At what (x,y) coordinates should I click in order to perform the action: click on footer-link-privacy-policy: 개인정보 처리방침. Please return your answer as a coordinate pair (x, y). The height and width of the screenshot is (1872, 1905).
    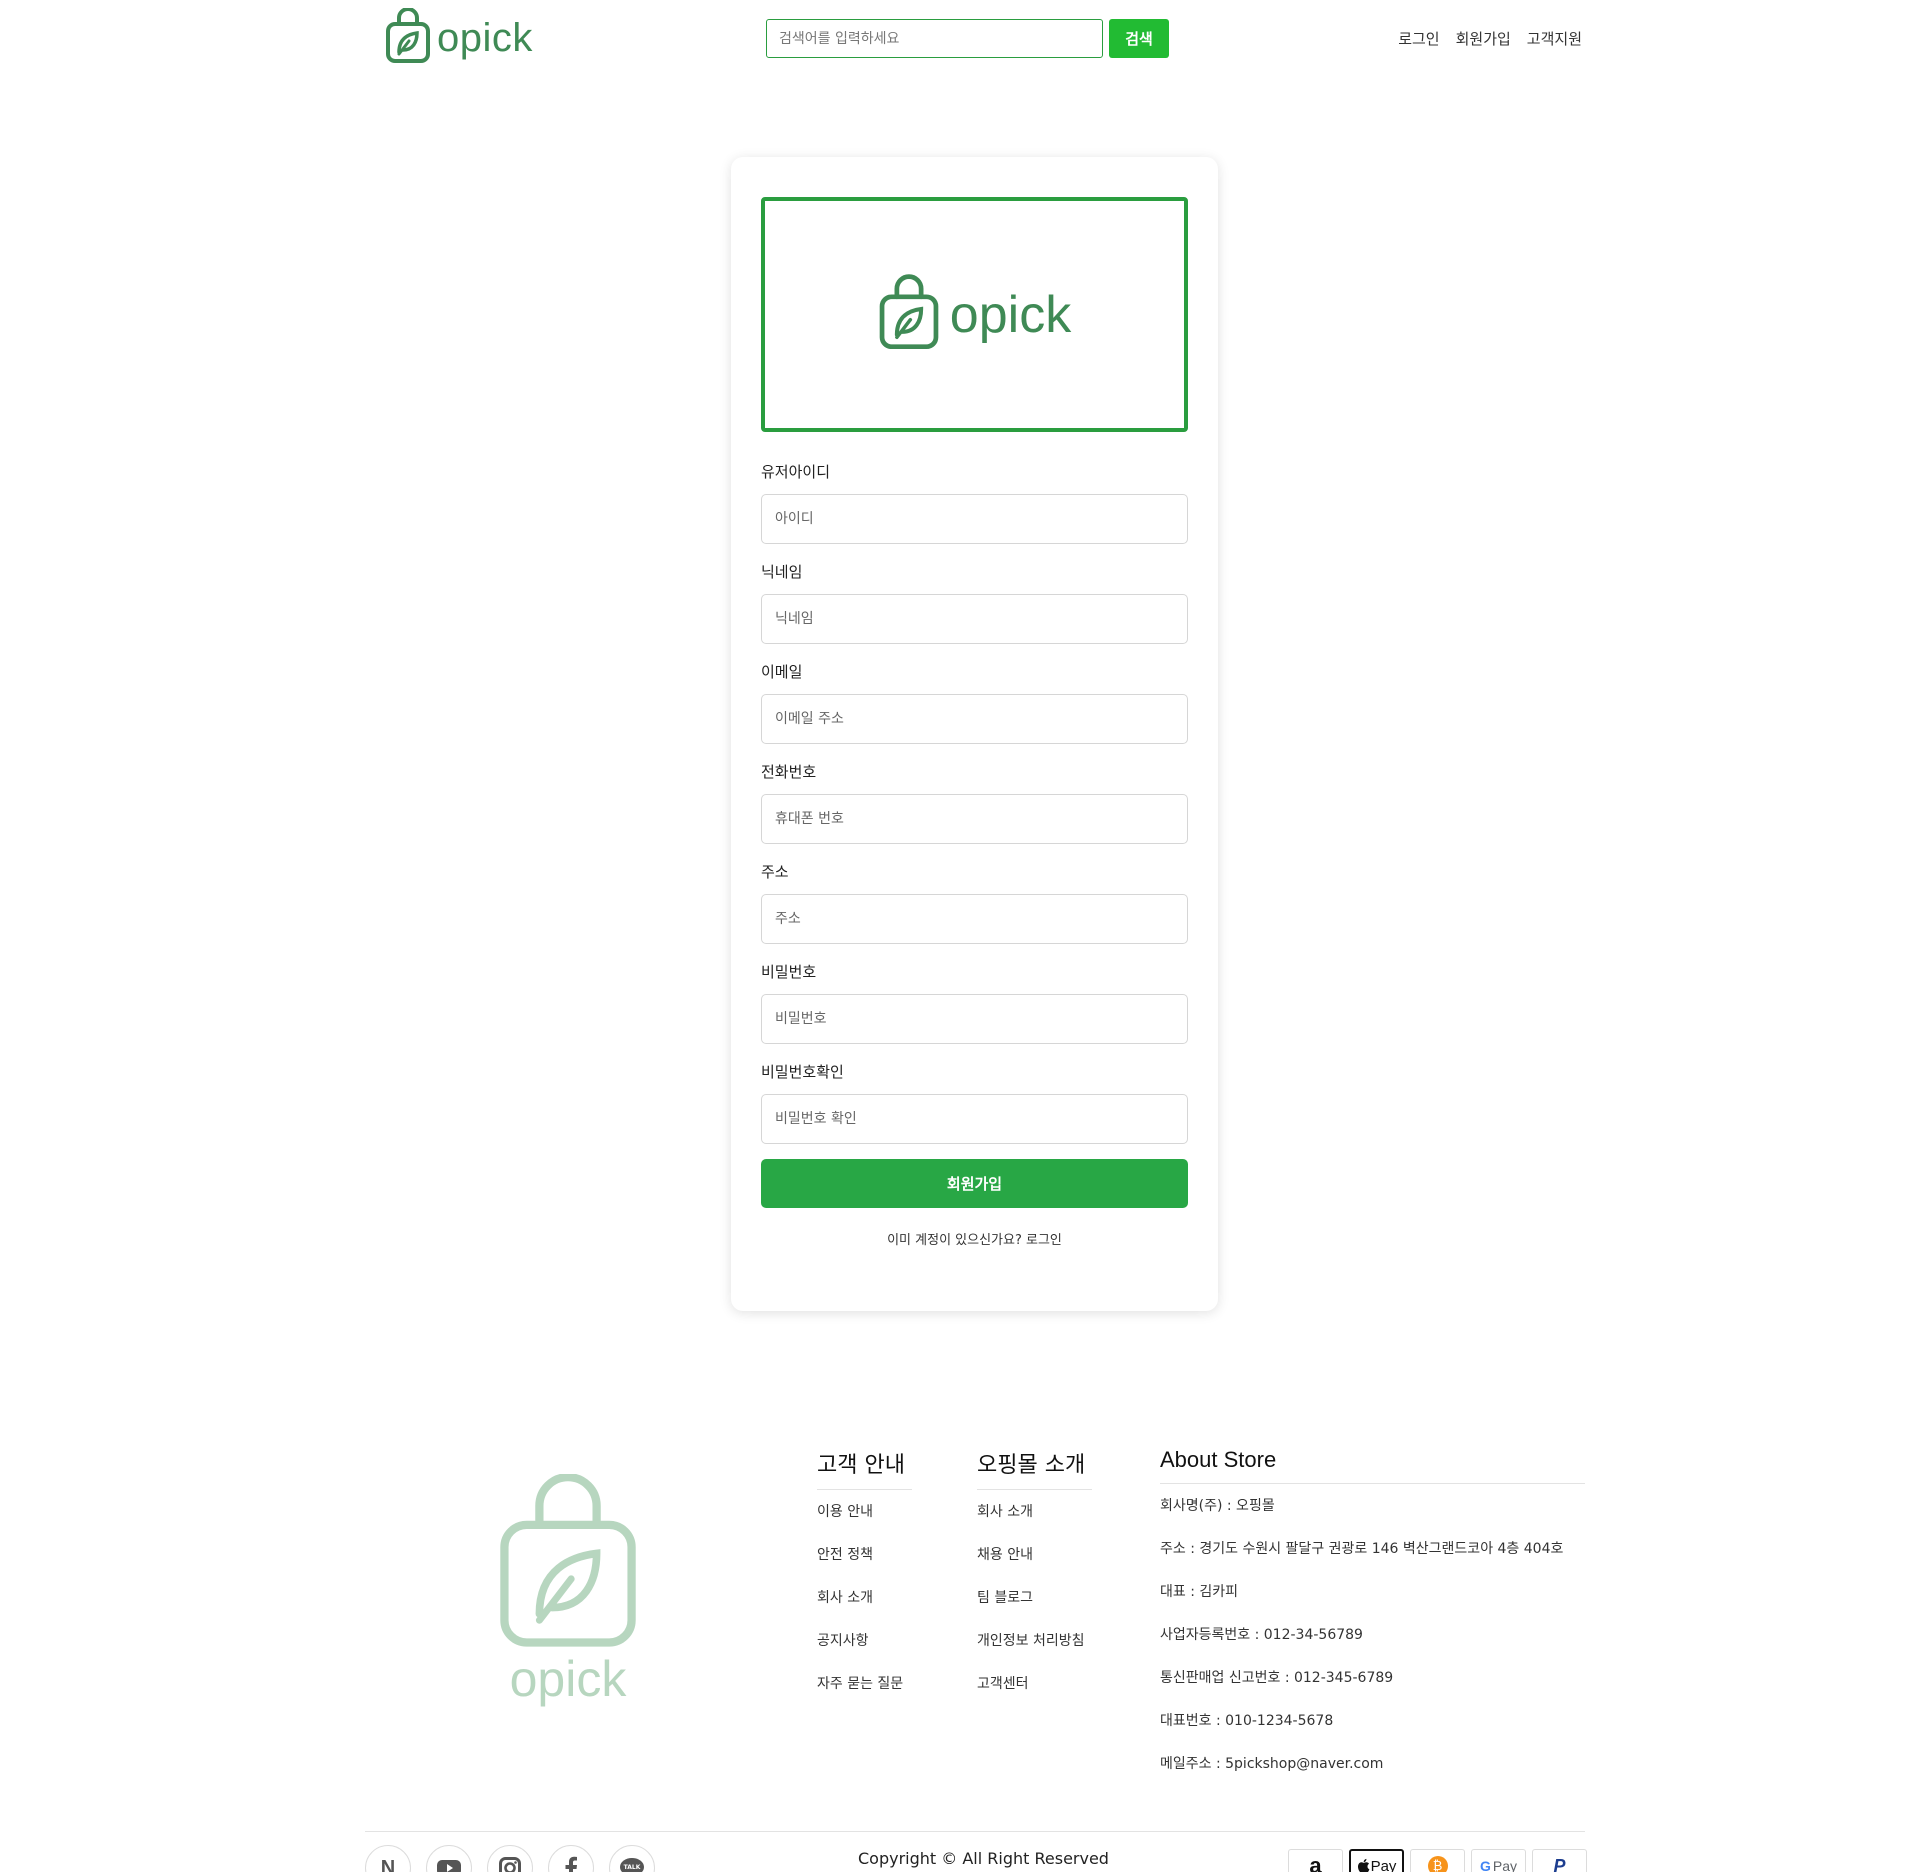
    Looking at the image, I should click on (1031, 1641).